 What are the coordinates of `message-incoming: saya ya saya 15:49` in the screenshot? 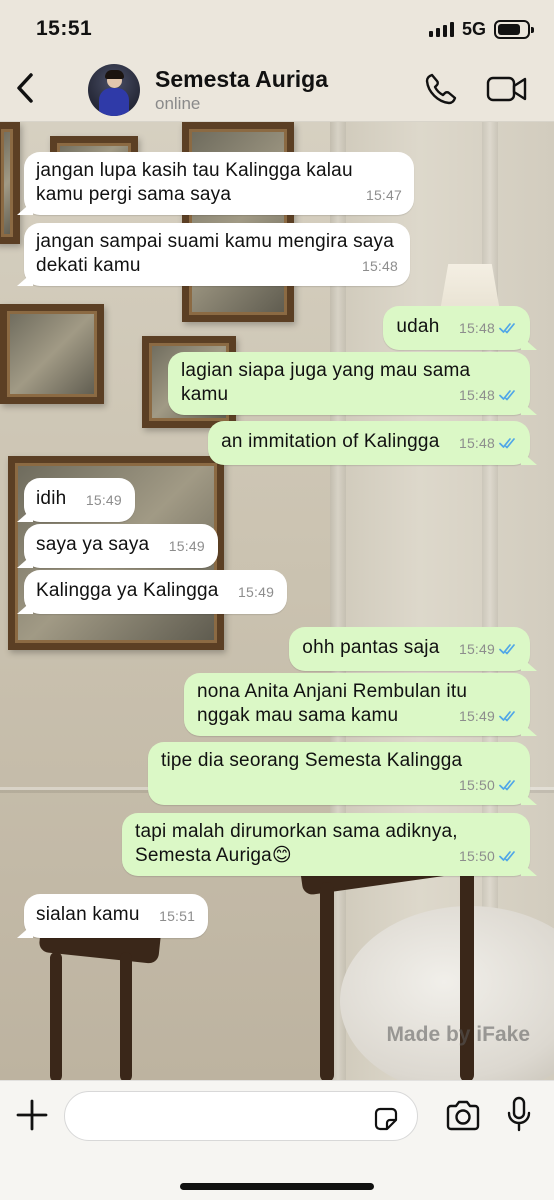 It's located at (117, 546).